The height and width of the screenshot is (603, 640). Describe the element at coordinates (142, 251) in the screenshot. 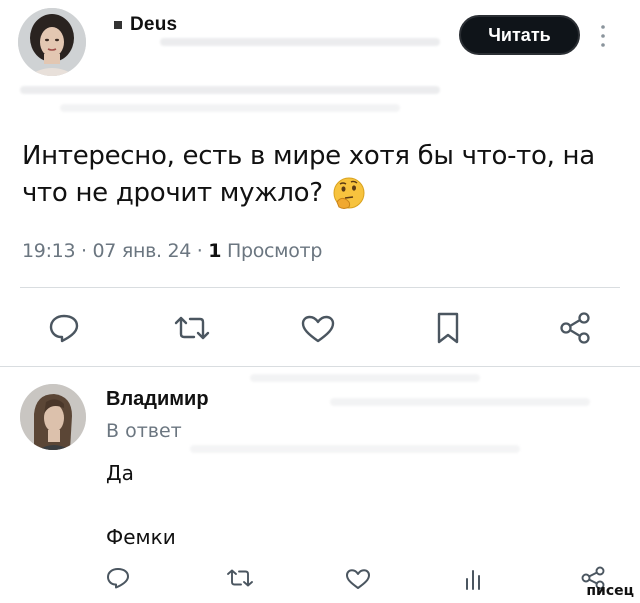

I see `post-date: 07 янв. 24` at that location.